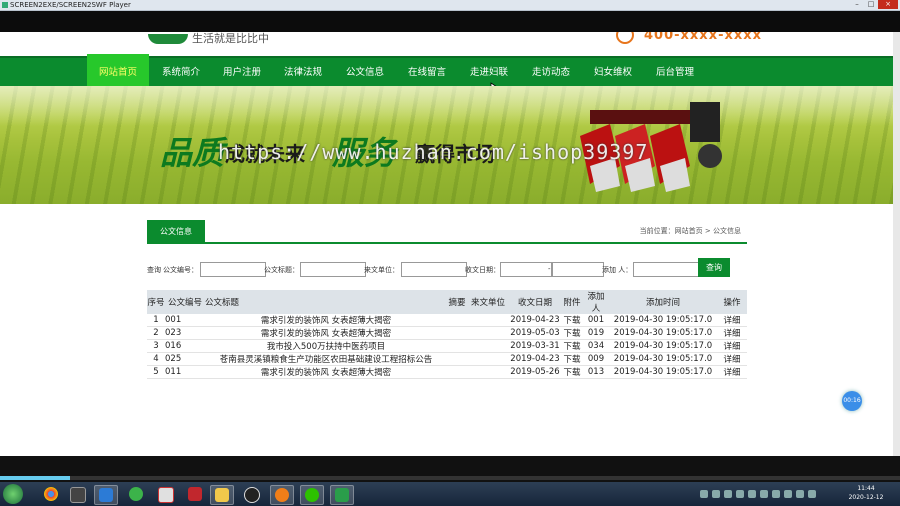  Describe the element at coordinates (714, 267) in the screenshot. I see `search-button: 查询` at that location.